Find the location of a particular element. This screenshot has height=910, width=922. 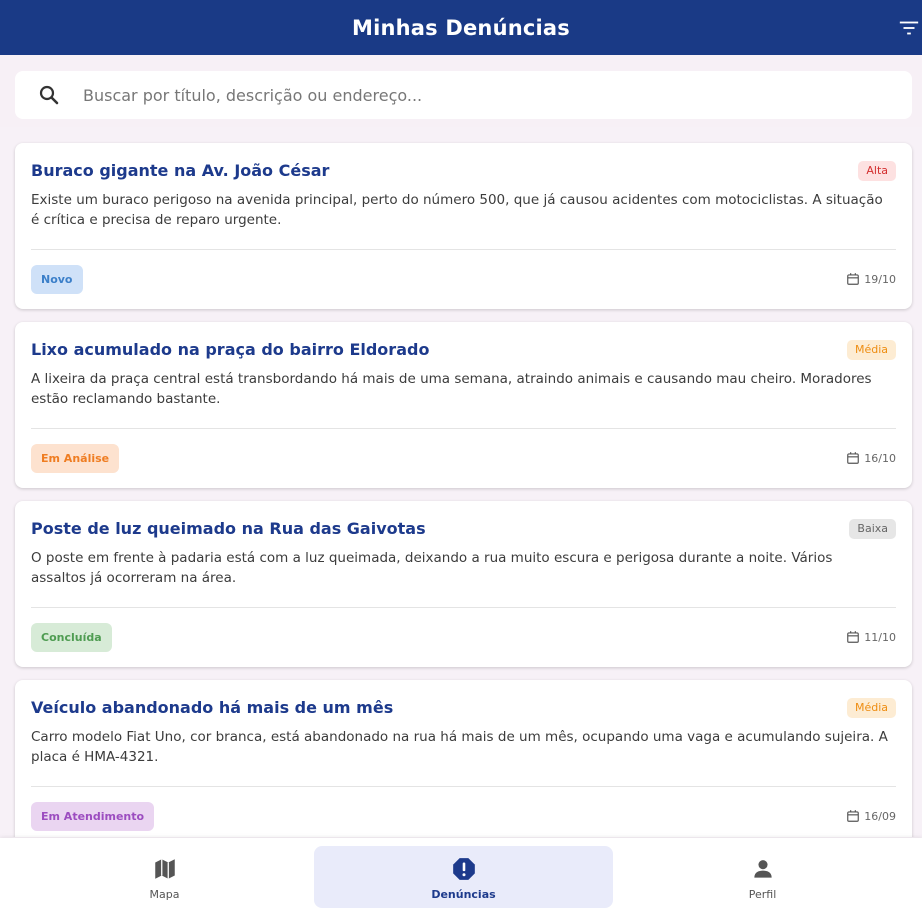

report-date: 16/09 is located at coordinates (871, 816).